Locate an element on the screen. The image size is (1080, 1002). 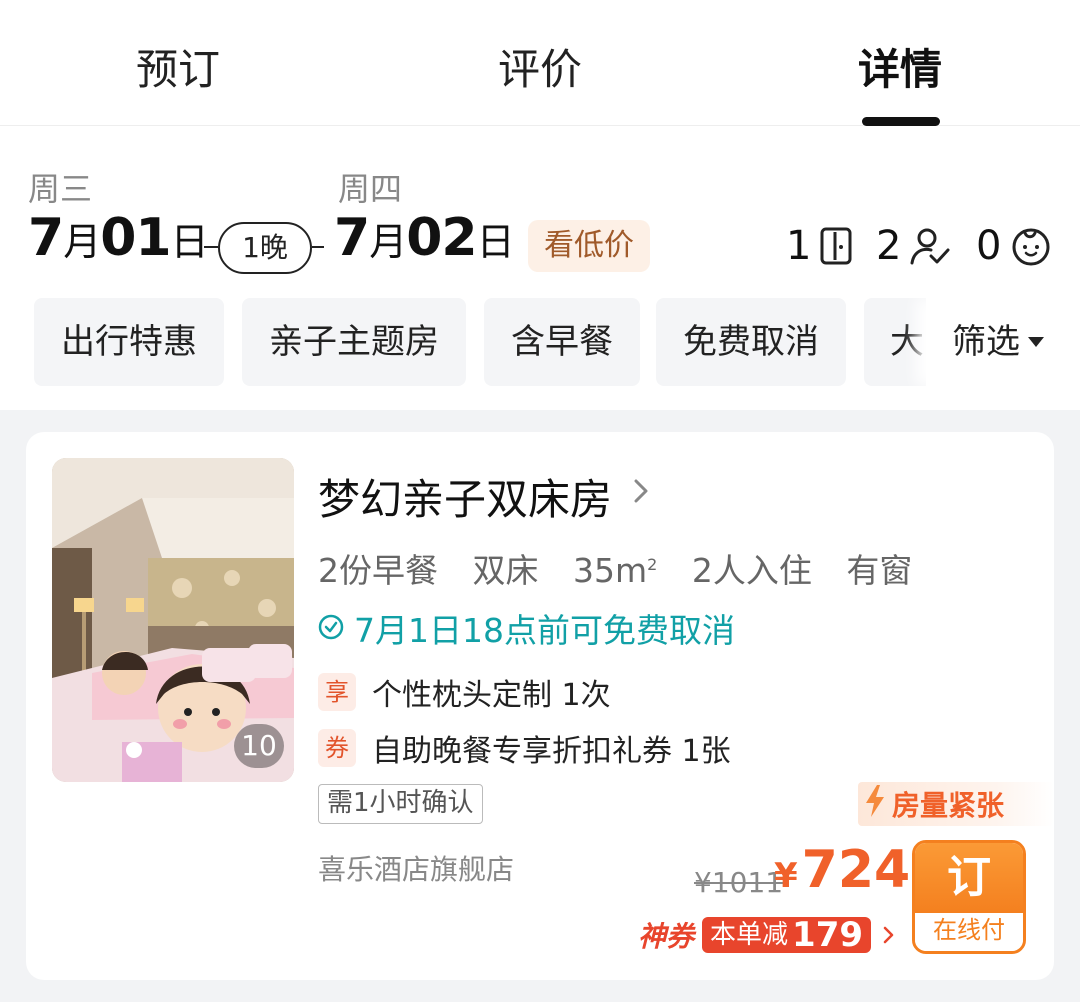
rooms-counter: 1 is located at coordinates (819, 246).